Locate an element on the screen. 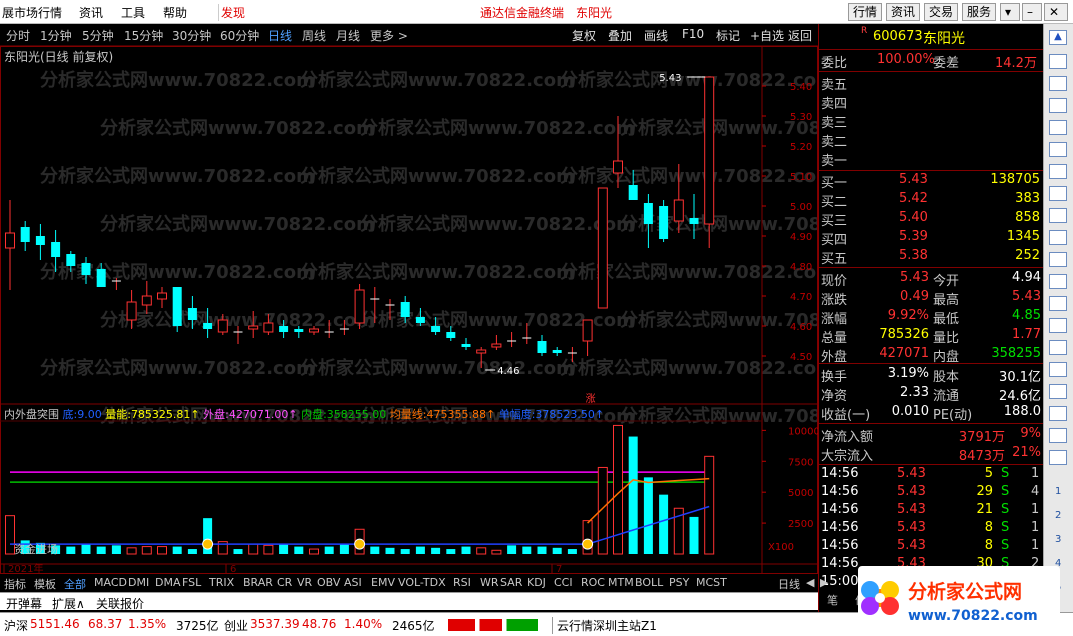  minimize-icon: – is located at coordinates (1032, 12).